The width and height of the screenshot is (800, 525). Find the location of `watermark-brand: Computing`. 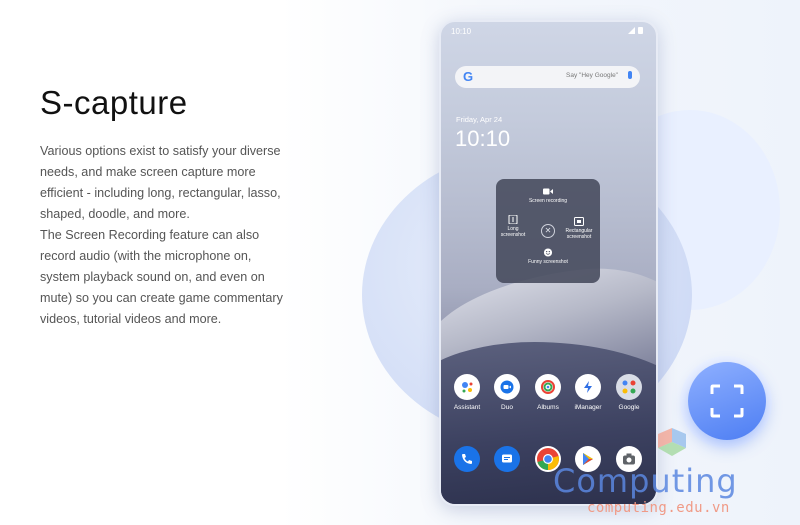

watermark-brand: Computing is located at coordinates (645, 481).